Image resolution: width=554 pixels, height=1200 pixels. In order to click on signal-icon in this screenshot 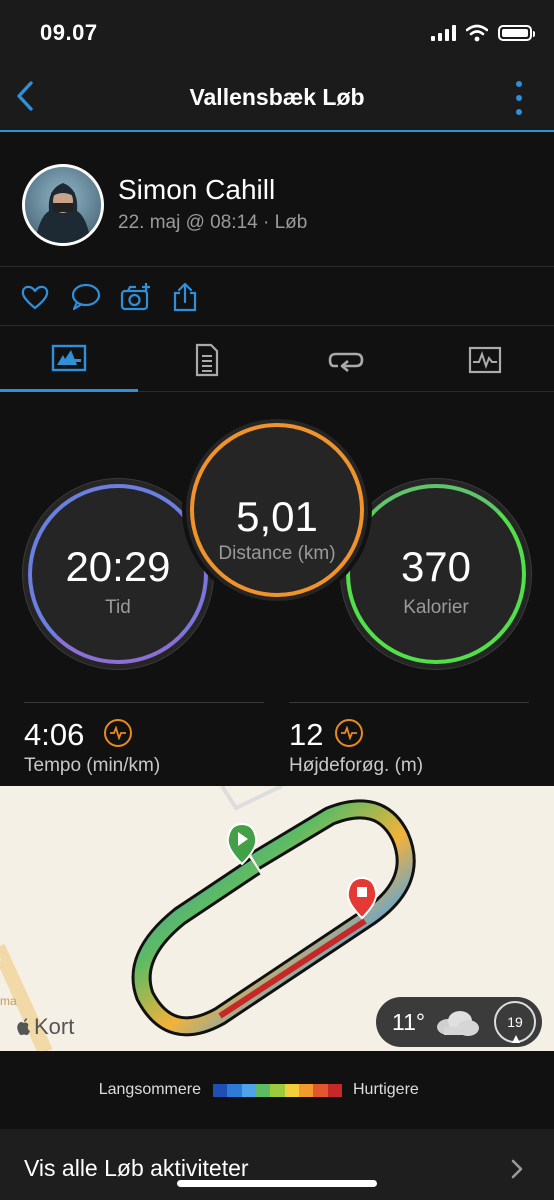, I will do `click(443, 33)`.